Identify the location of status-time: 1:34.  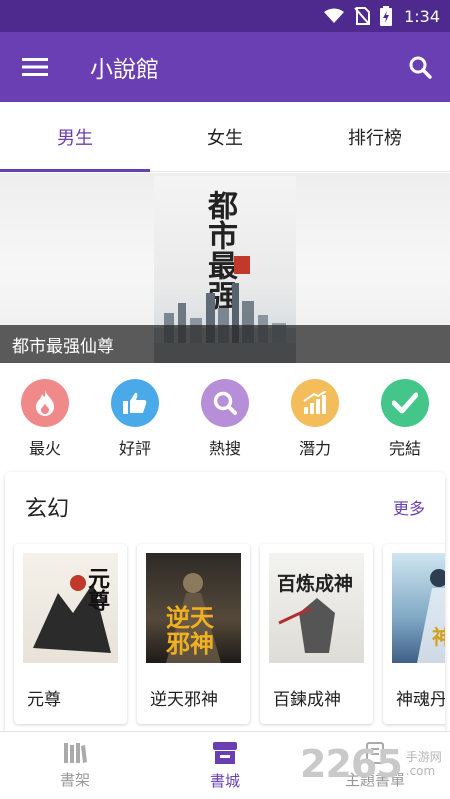
(422, 16).